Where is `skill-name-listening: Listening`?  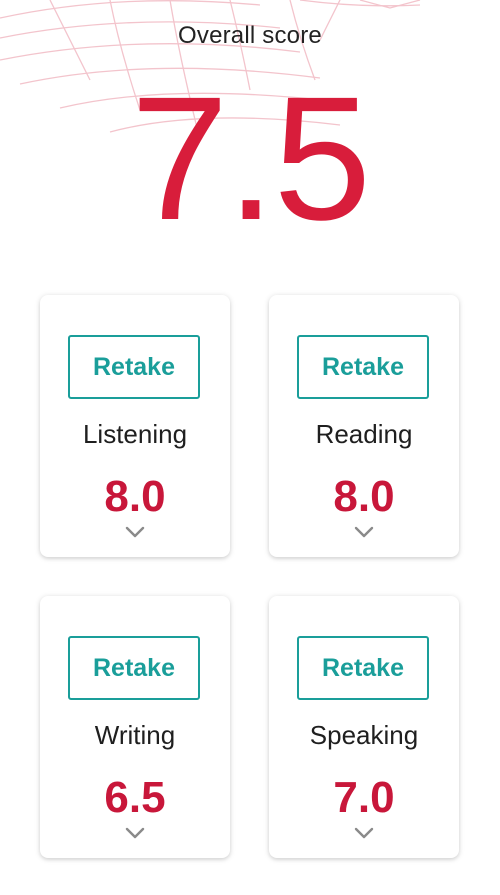 skill-name-listening: Listening is located at coordinates (135, 434).